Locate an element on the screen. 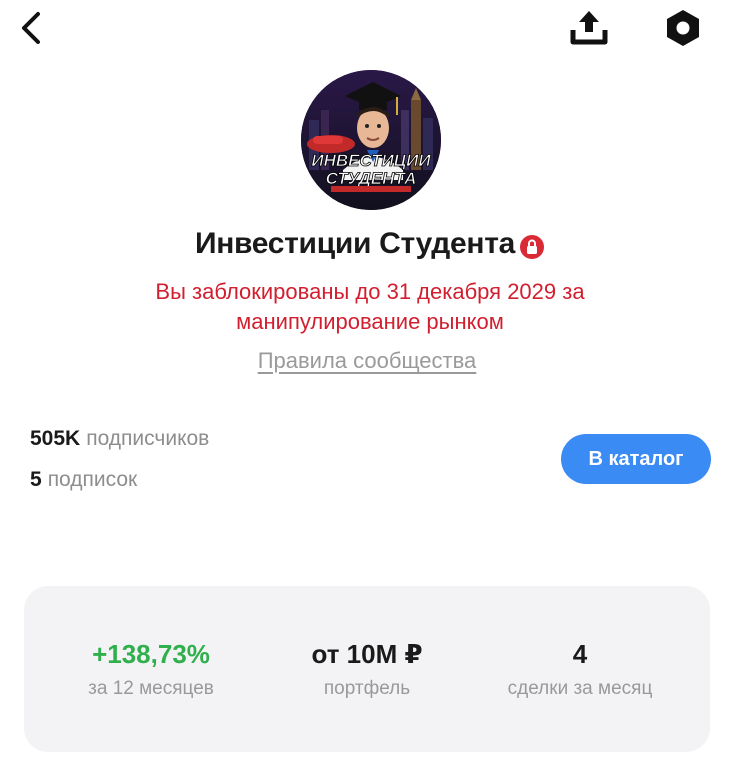 The image size is (740, 768). catalog-button: В каталог is located at coordinates (636, 459).